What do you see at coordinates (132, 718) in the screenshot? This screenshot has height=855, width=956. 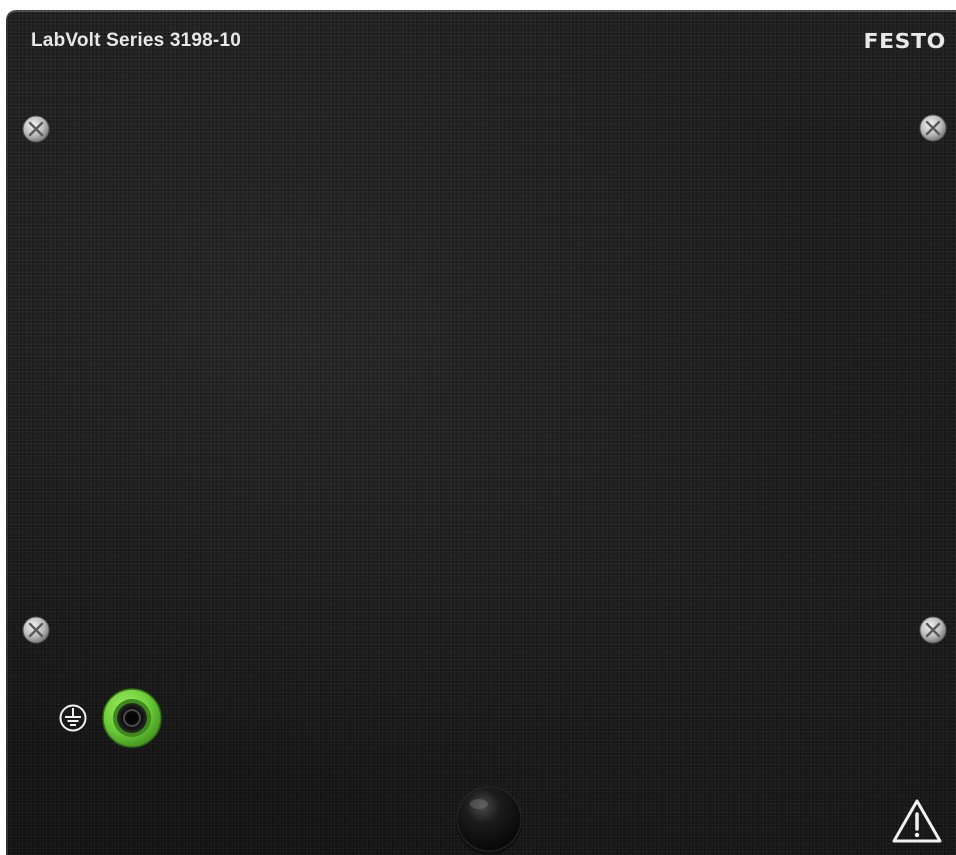 I see `banana-jack-icon` at bounding box center [132, 718].